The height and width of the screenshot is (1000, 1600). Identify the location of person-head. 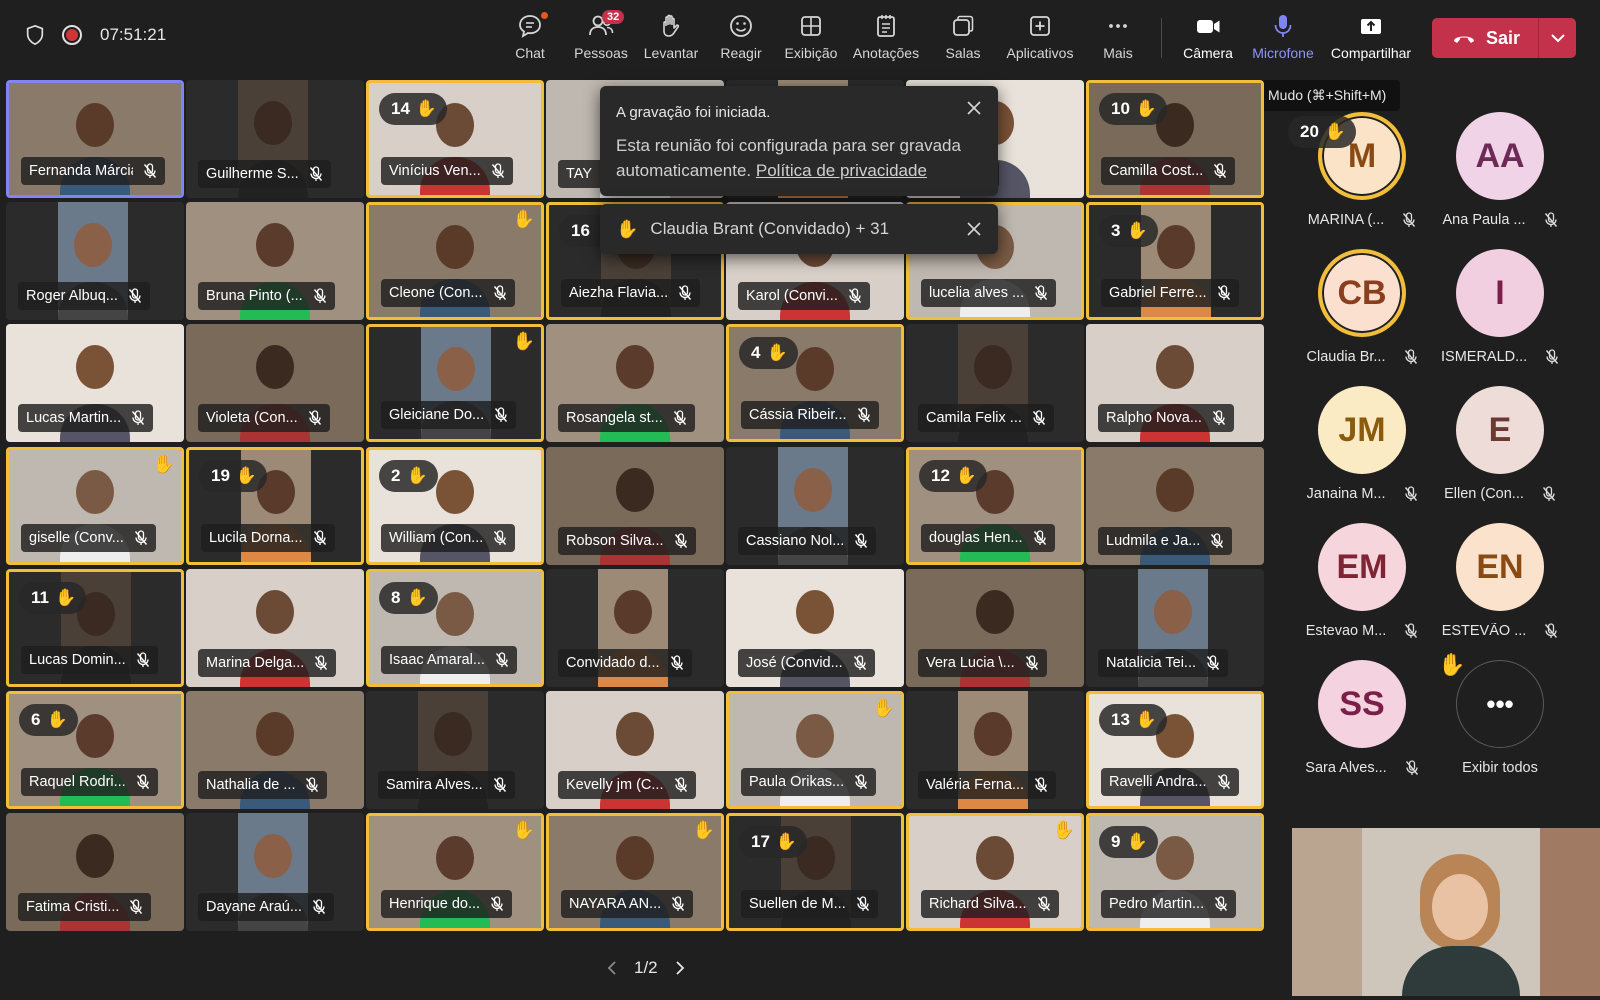
(635, 734).